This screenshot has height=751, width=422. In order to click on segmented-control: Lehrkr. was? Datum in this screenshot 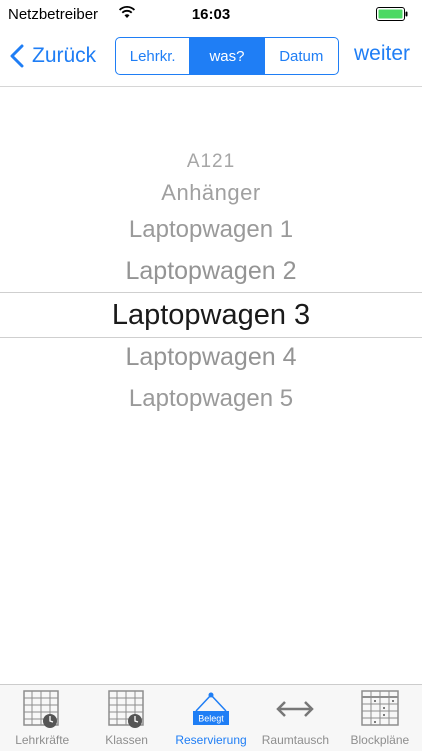, I will do `click(227, 56)`.